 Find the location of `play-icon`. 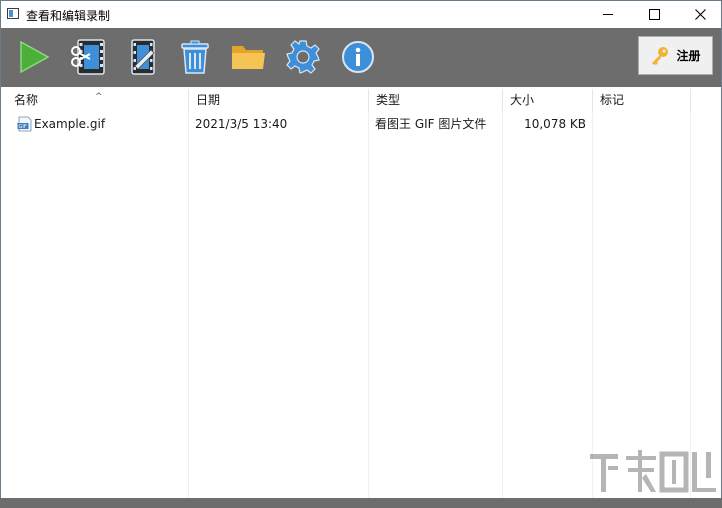

play-icon is located at coordinates (35, 57).